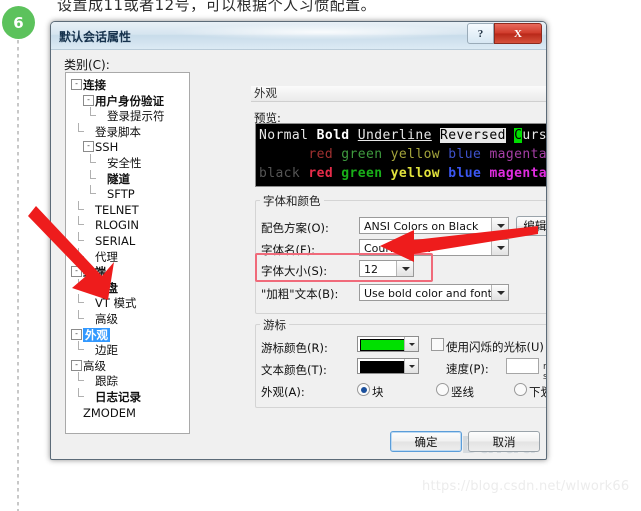  Describe the element at coordinates (403, 173) in the screenshot. I see `preview-line-bold-colors: black red green yellow blue magenta cyan` at that location.